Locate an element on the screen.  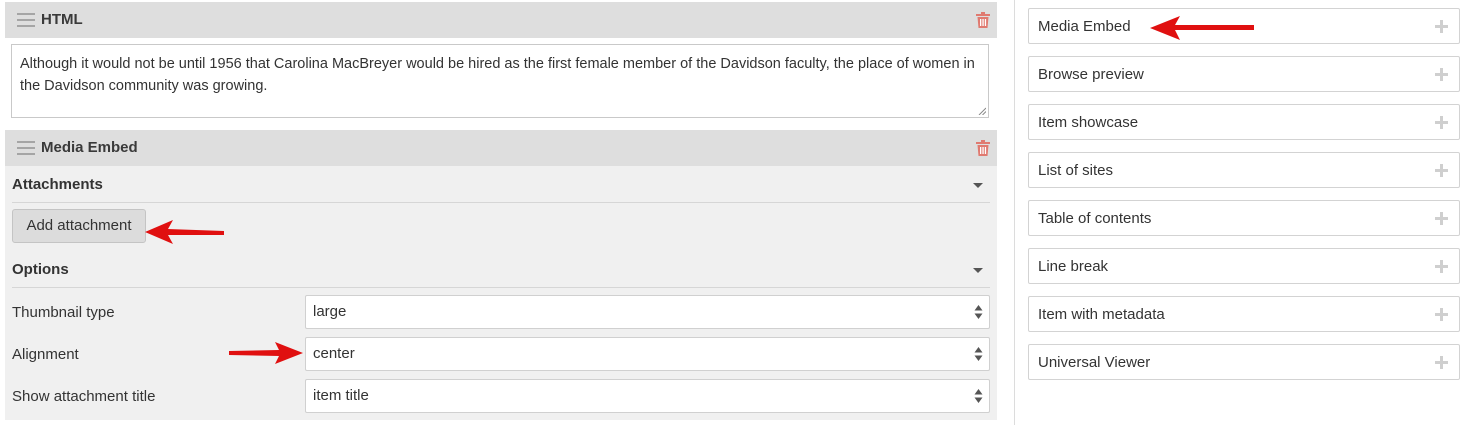
thumbnail-type-select: large is located at coordinates (647, 312).